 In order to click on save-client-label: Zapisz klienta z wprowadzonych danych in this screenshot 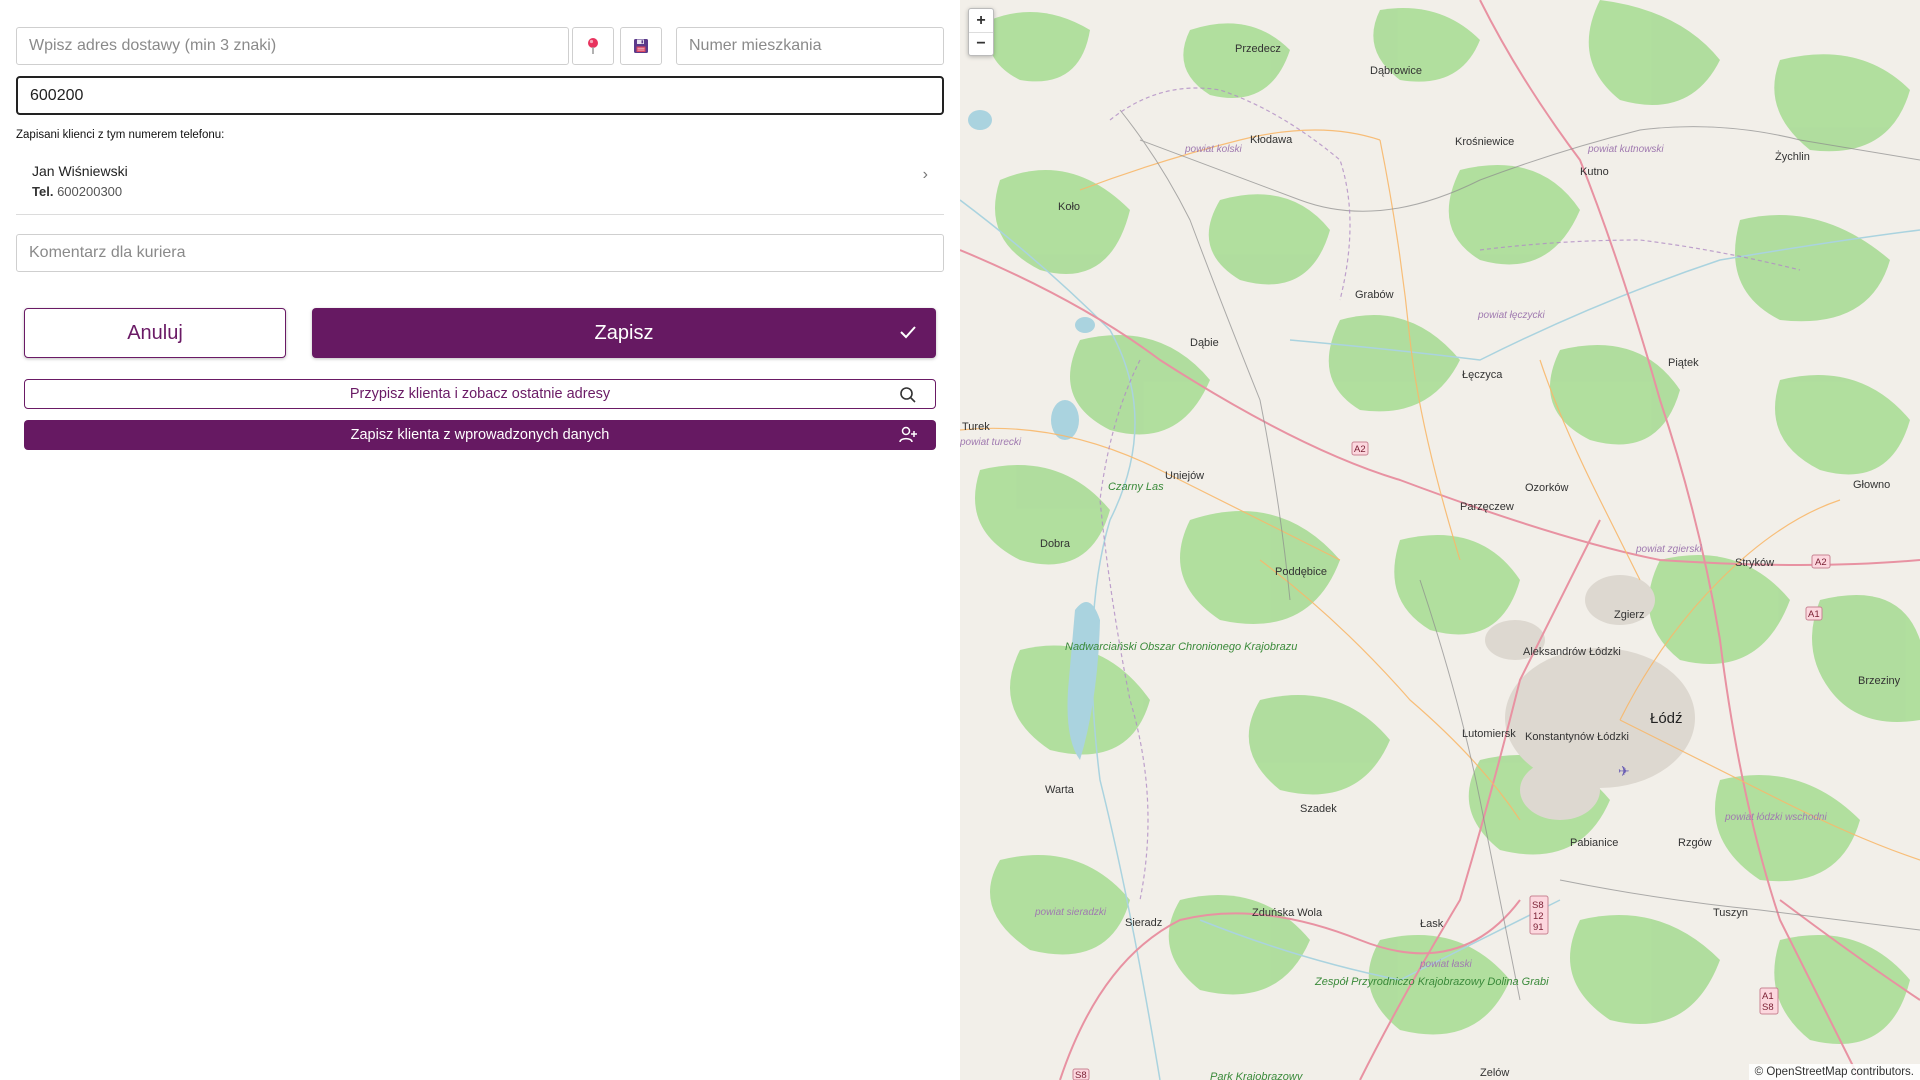, I will do `click(480, 435)`.